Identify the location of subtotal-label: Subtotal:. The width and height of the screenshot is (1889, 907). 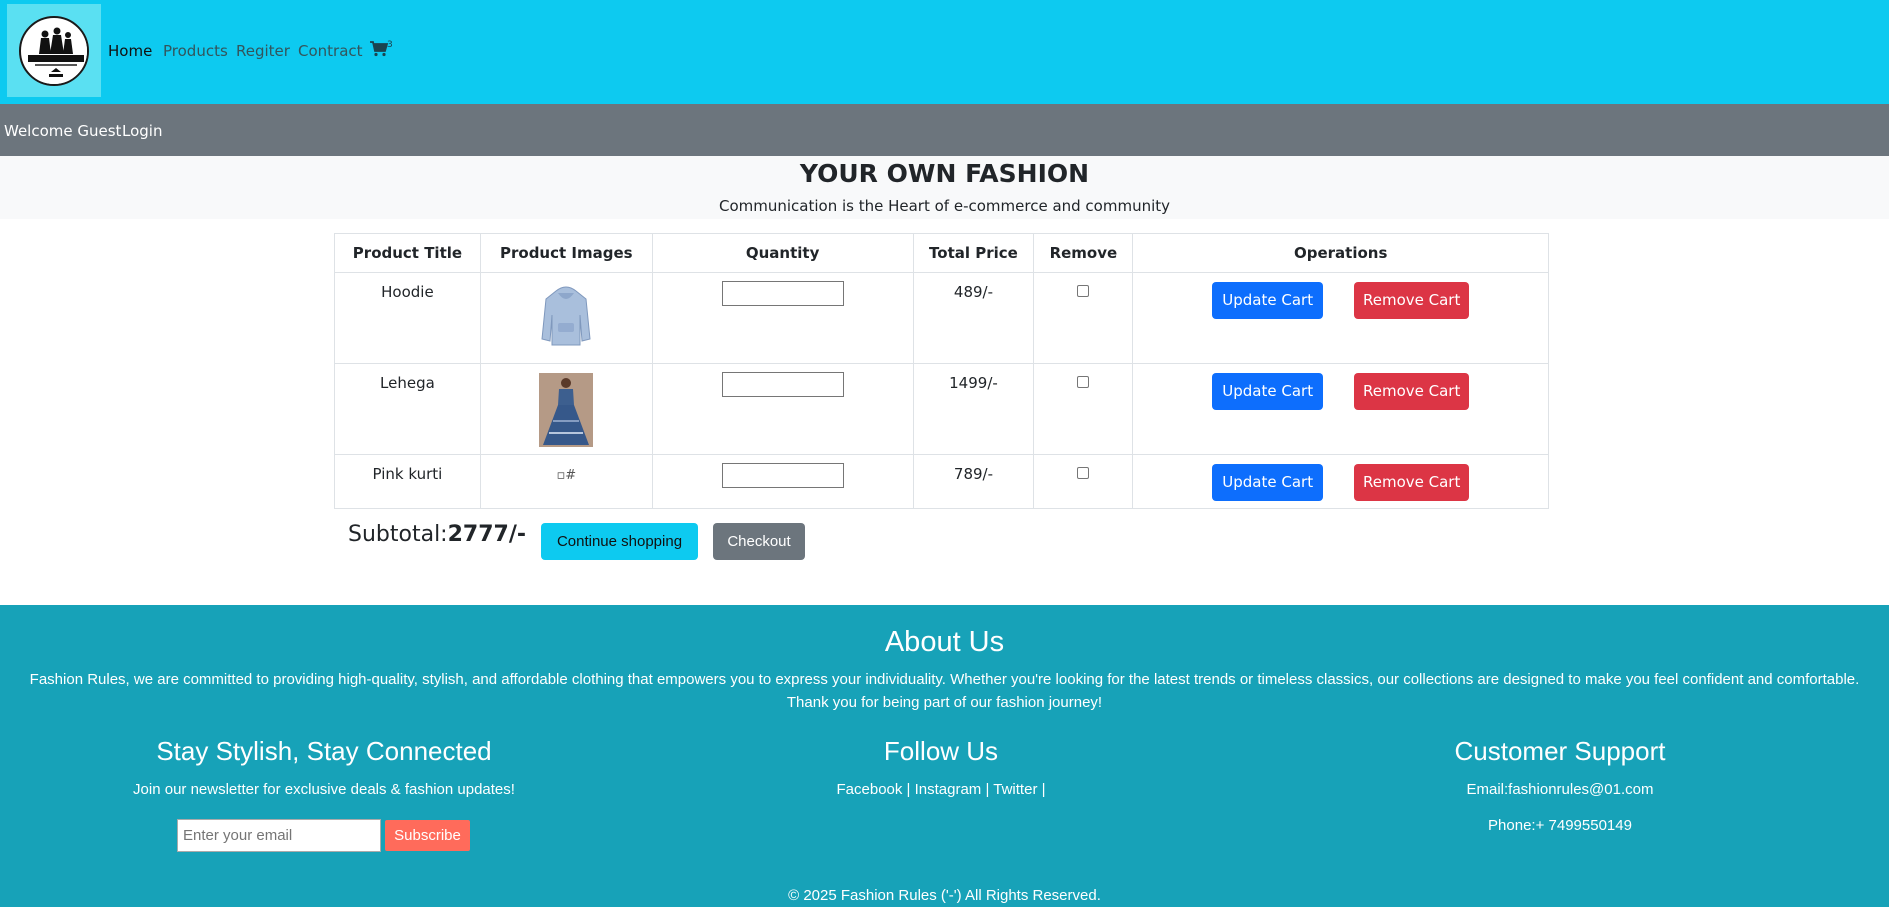
(398, 534).